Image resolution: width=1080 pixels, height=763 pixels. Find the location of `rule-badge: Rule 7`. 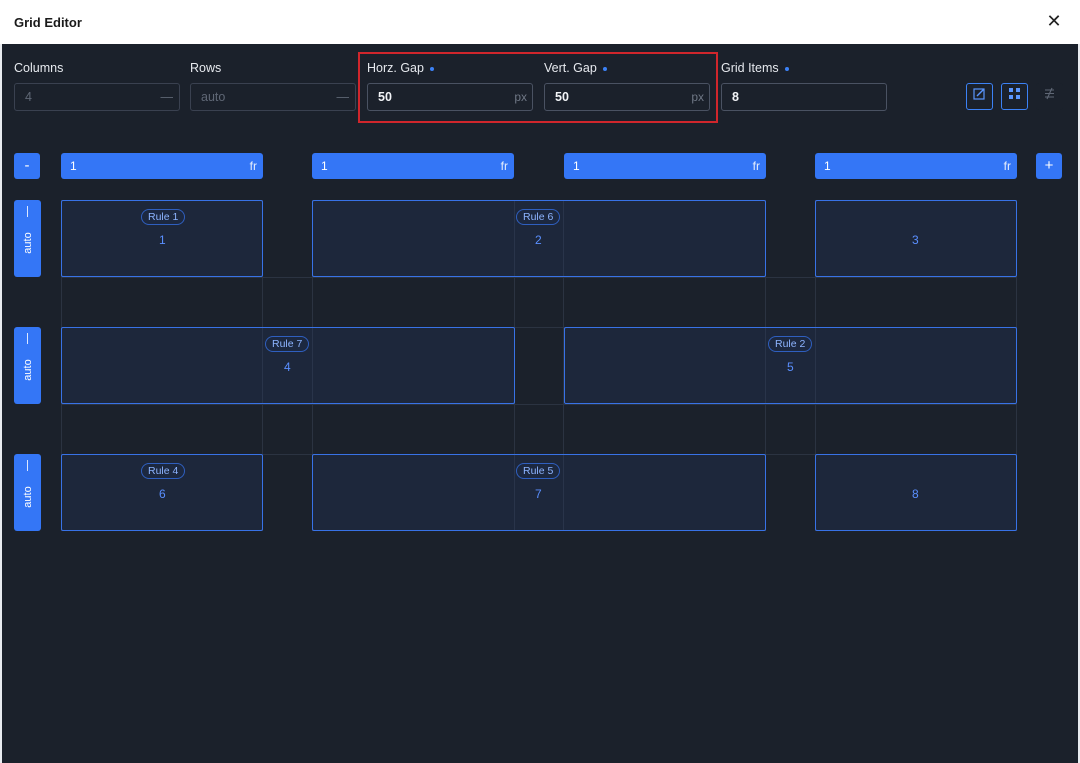

rule-badge: Rule 7 is located at coordinates (287, 344).